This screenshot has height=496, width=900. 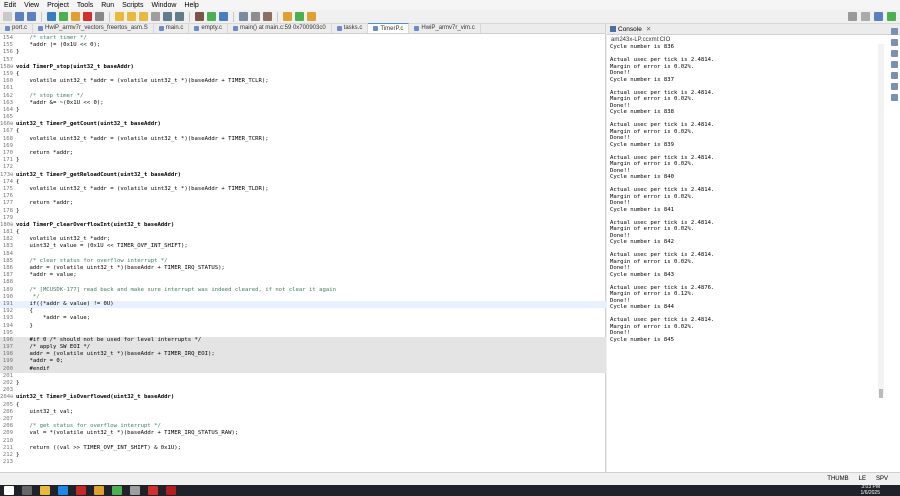 What do you see at coordinates (191, 5) in the screenshot?
I see `menu-help: Help` at bounding box center [191, 5].